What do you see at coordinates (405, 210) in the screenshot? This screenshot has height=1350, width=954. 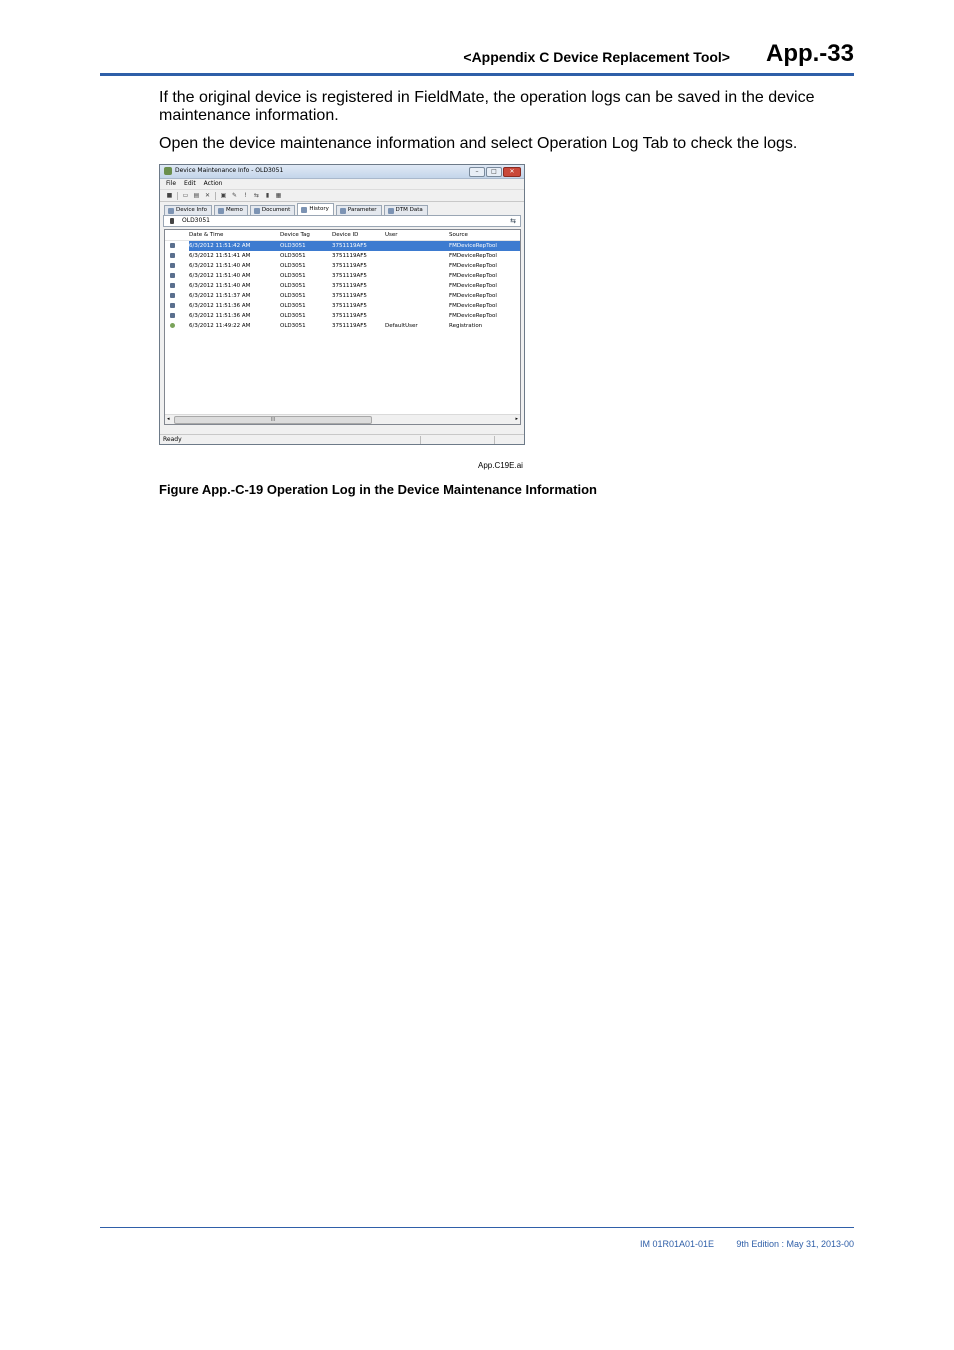 I see `tab-dtm-data: DTM Data` at bounding box center [405, 210].